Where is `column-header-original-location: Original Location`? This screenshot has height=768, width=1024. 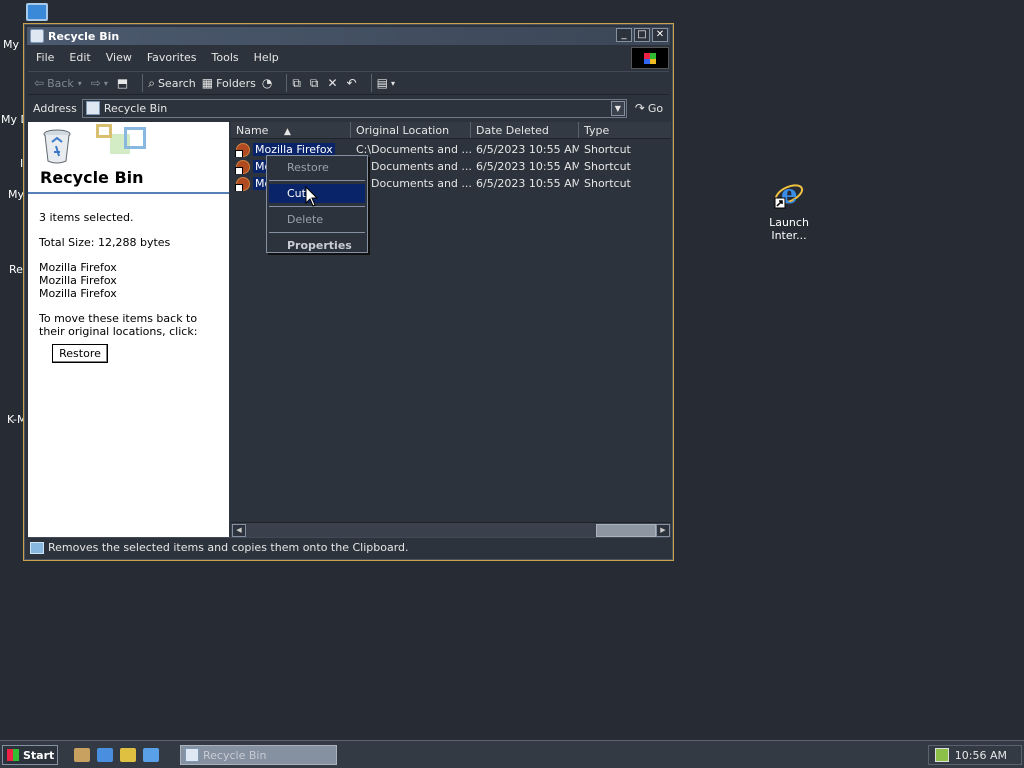
column-header-original-location: Original Location is located at coordinates (411, 130).